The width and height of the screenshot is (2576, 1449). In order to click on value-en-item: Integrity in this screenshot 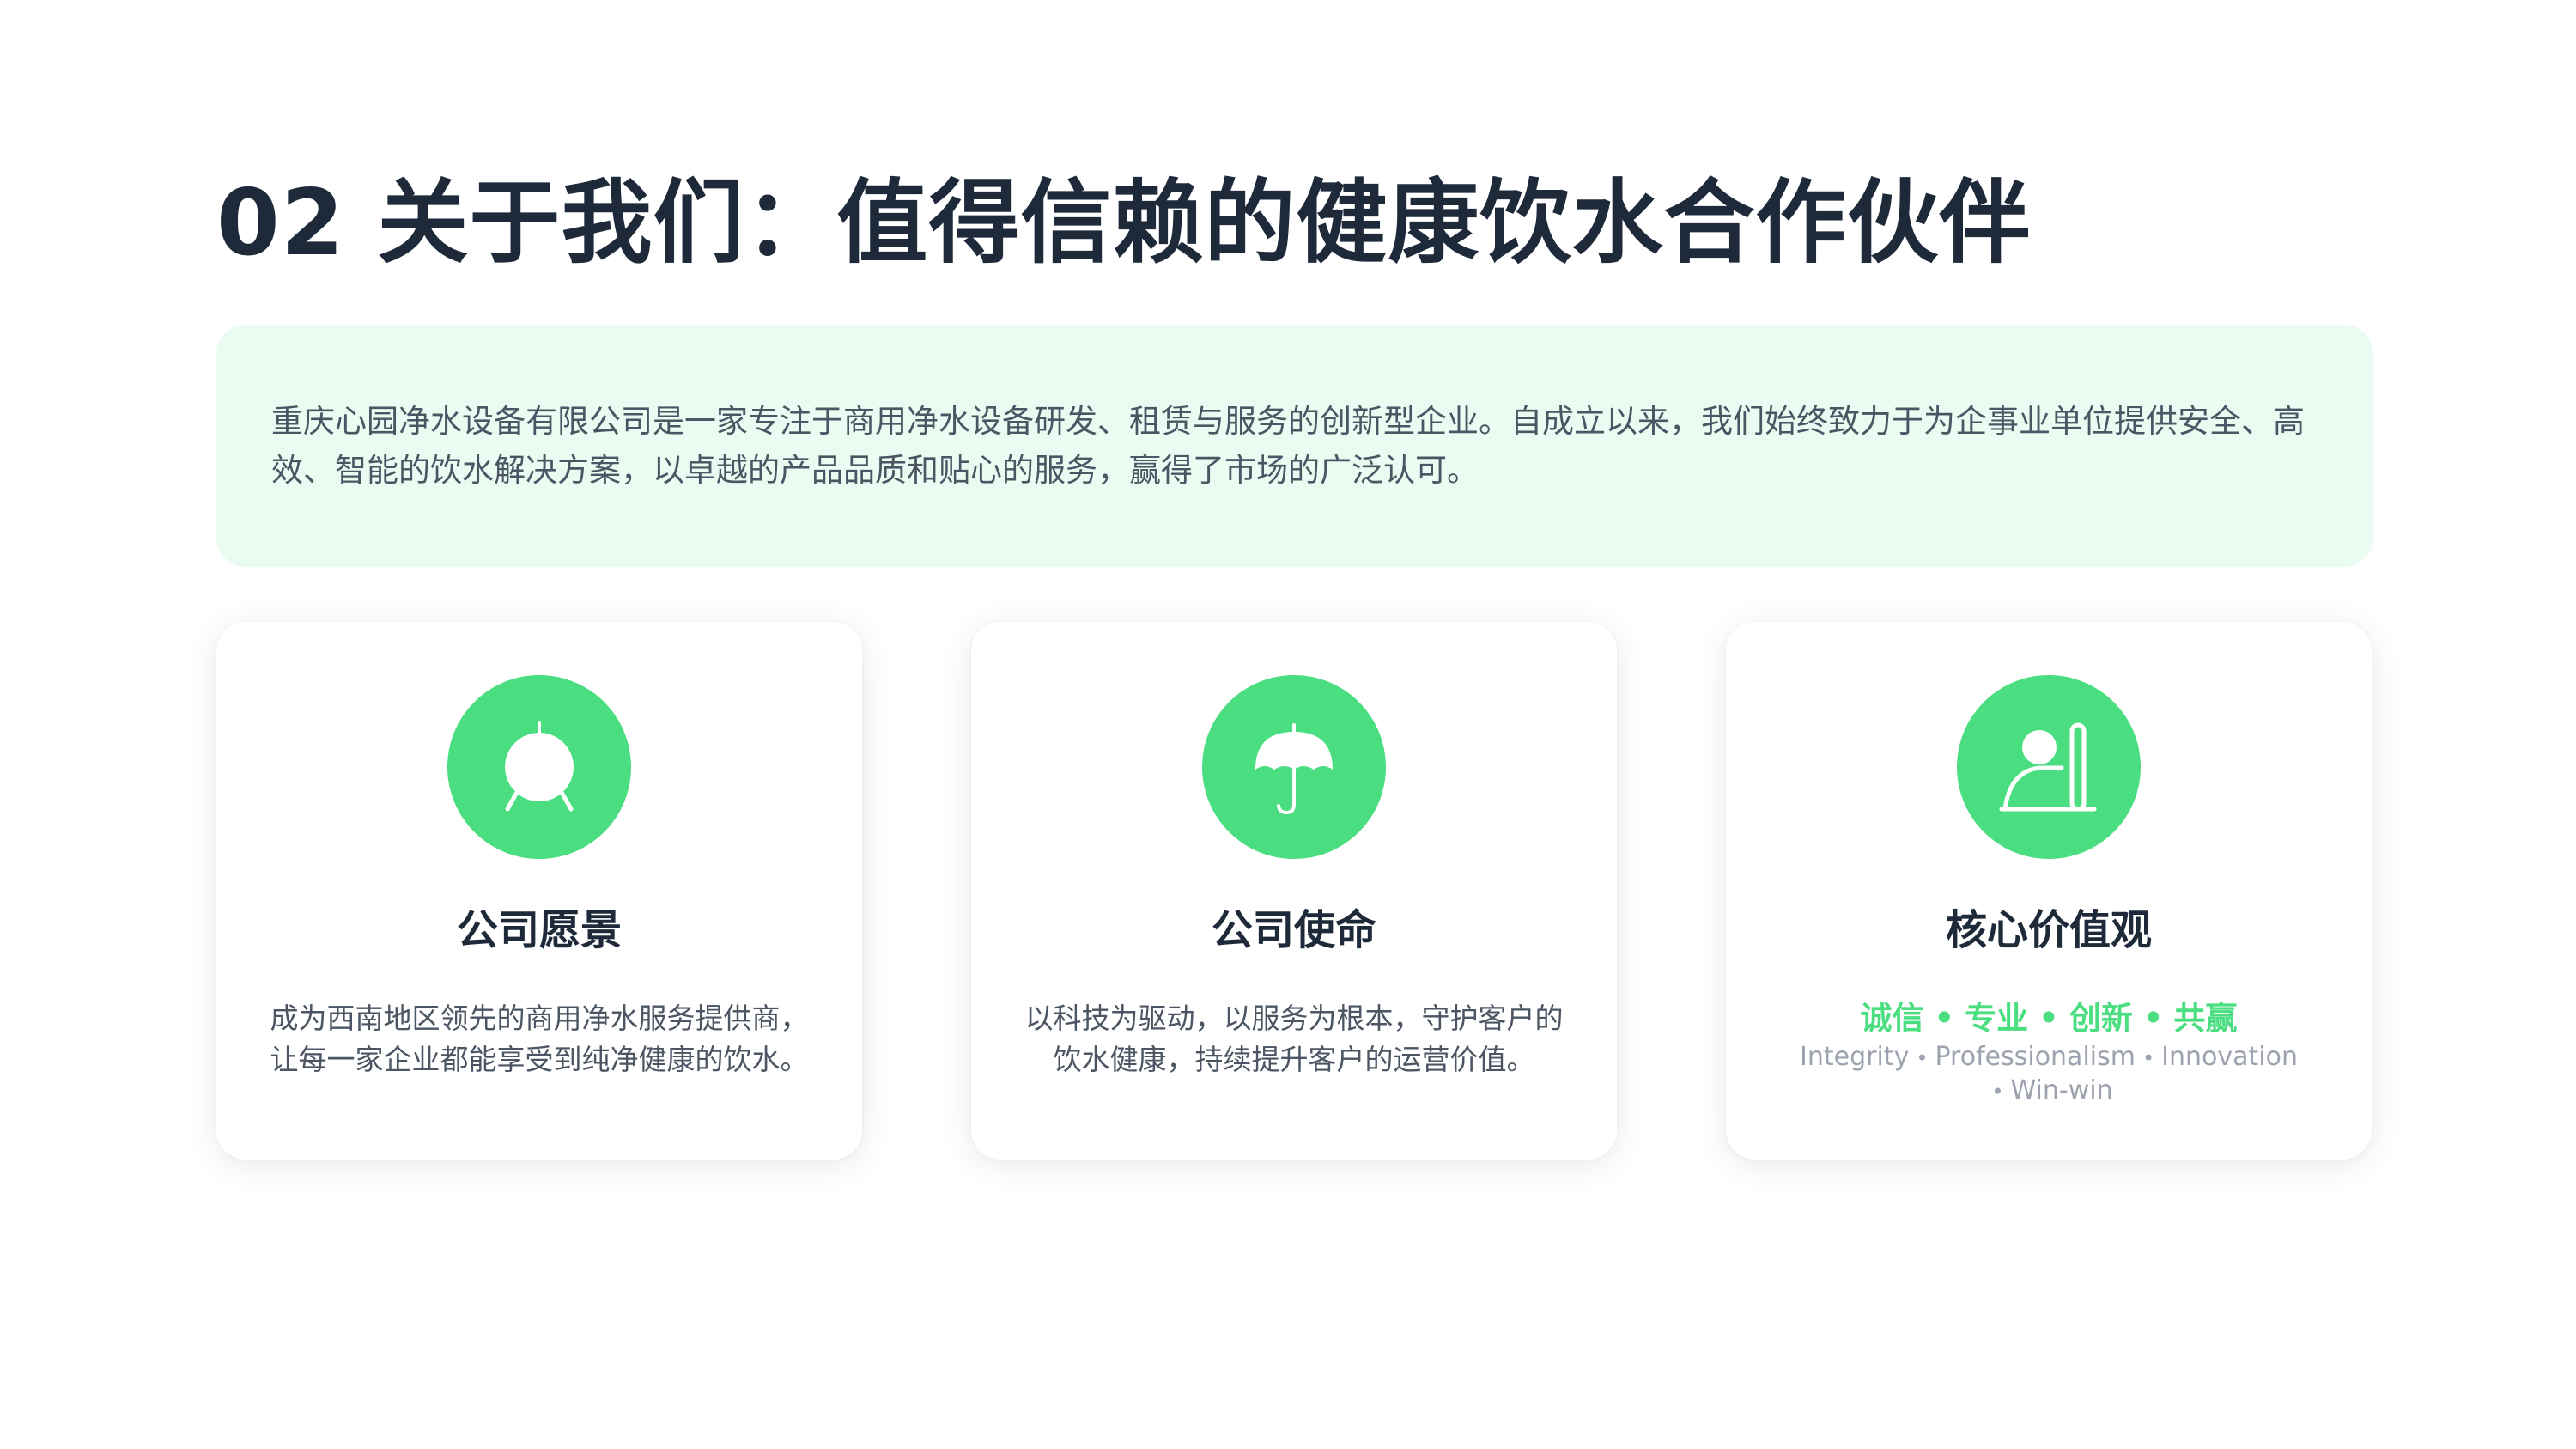, I will do `click(1855, 1057)`.